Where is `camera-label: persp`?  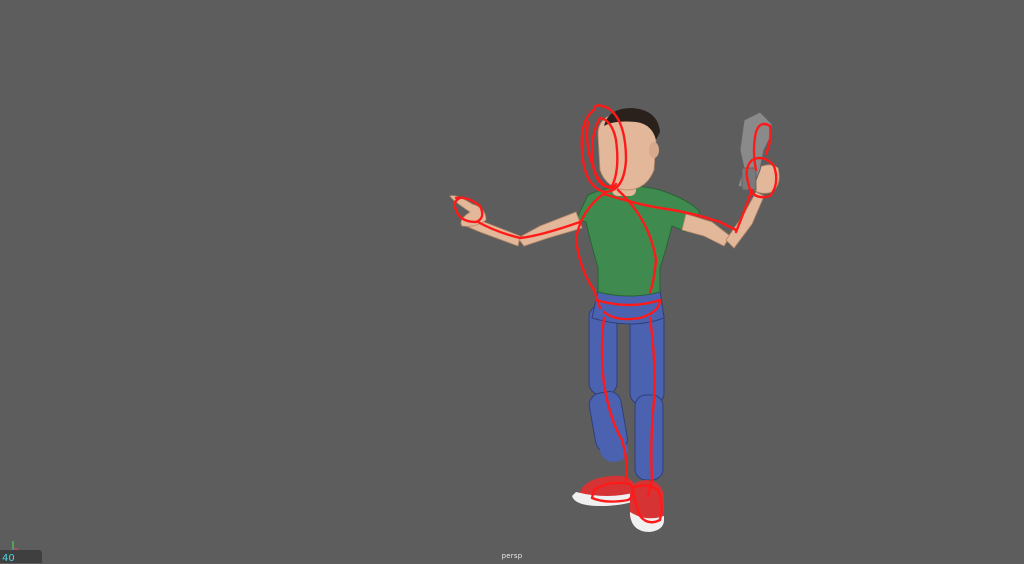
camera-label: persp is located at coordinates (512, 556).